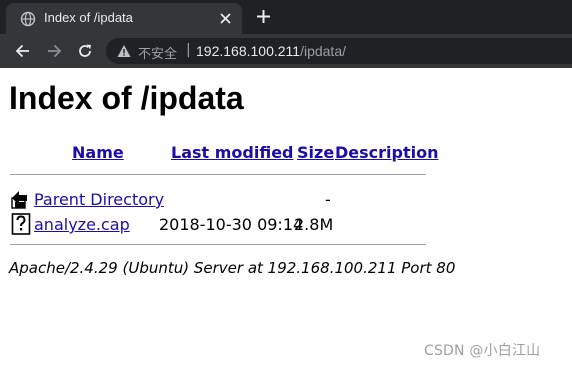  Describe the element at coordinates (88, 17) in the screenshot. I see `tab-title: Index of /ipdata` at that location.